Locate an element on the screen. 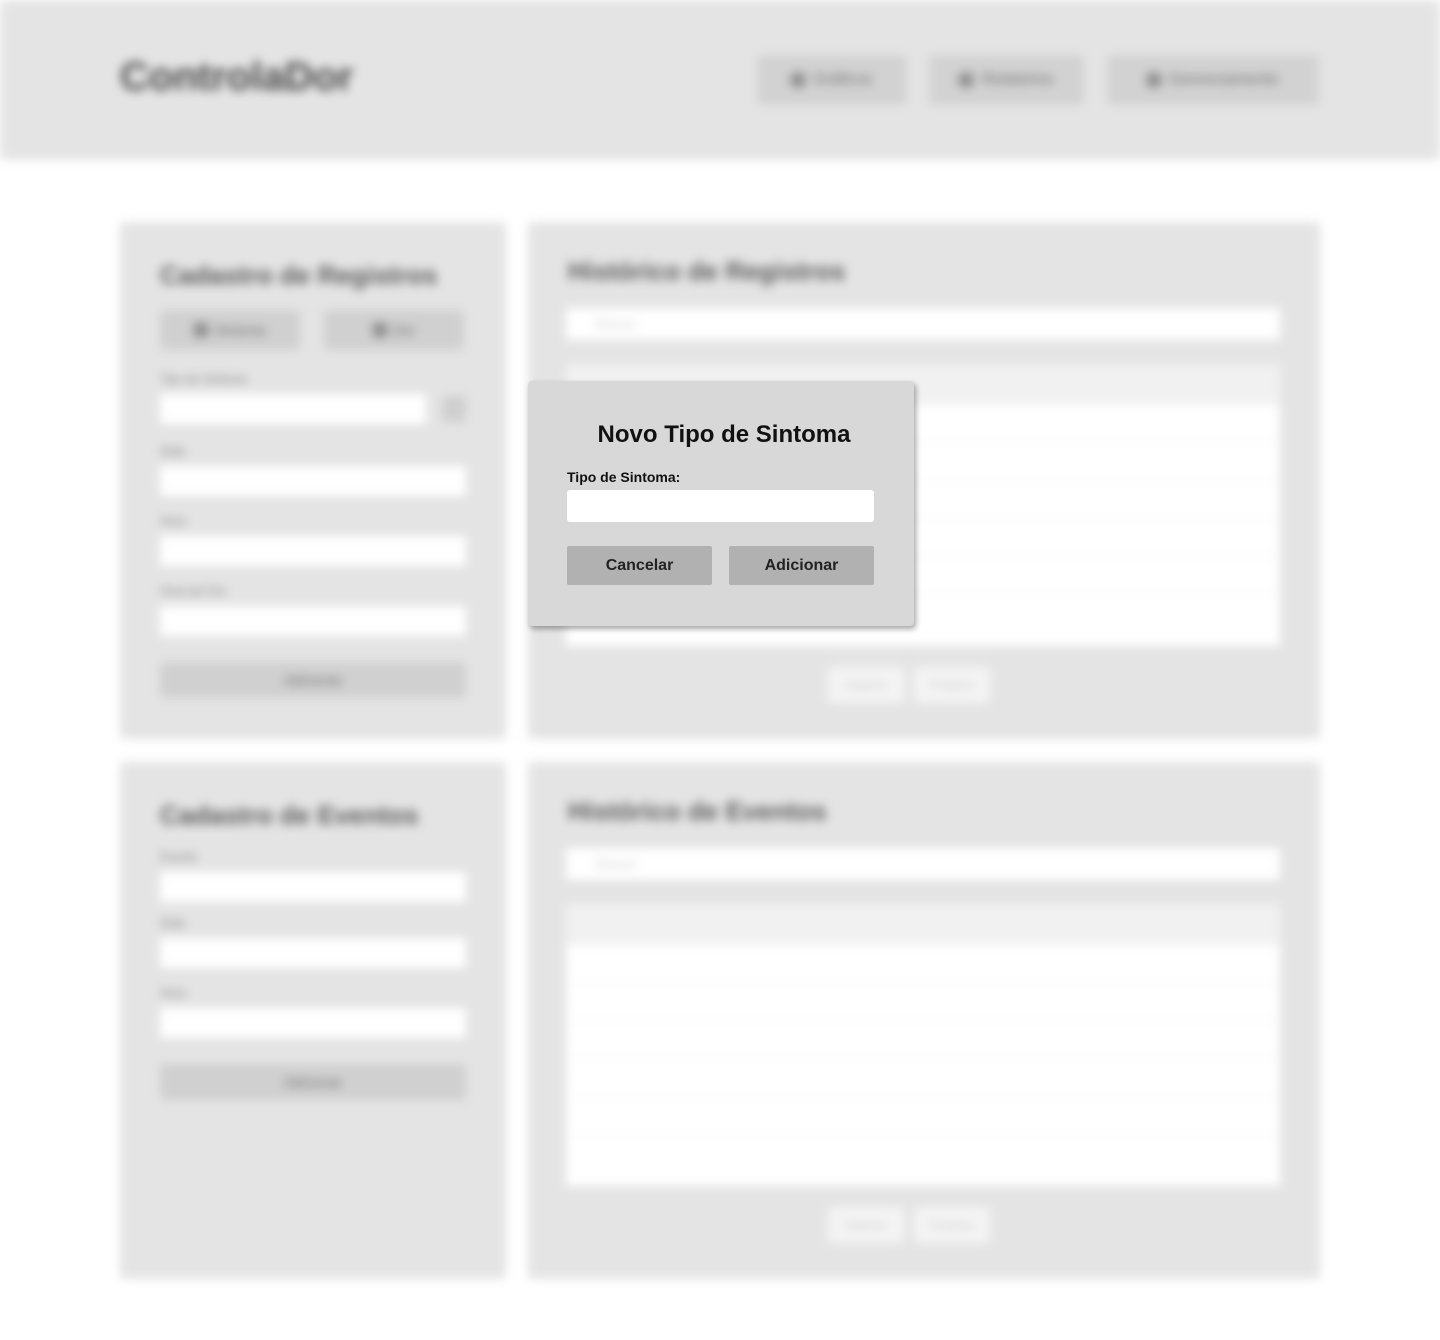  cancel-button: Cancelar is located at coordinates (639, 565).